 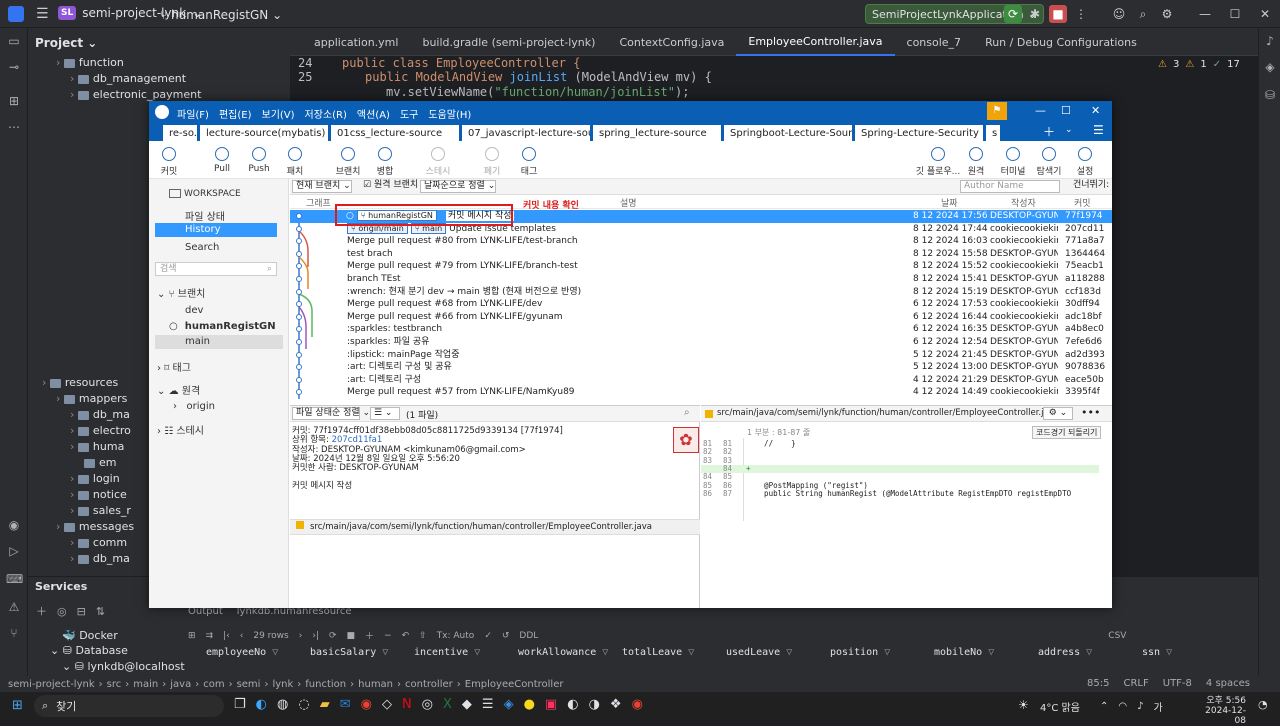 What do you see at coordinates (1085, 161) in the screenshot?
I see `settings-button: 설정` at bounding box center [1085, 161].